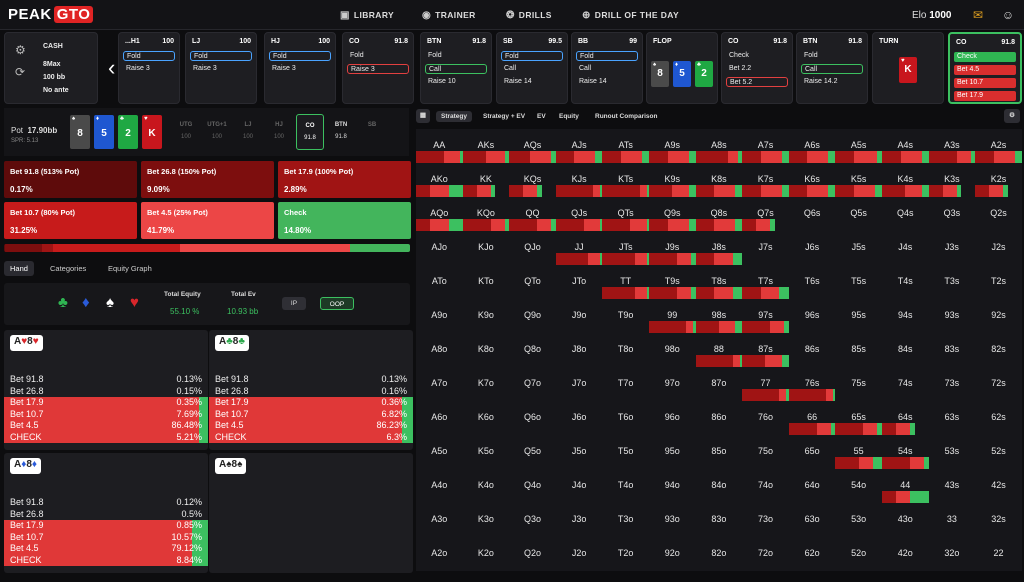  I want to click on matrix-cell: 22, so click(998, 554).